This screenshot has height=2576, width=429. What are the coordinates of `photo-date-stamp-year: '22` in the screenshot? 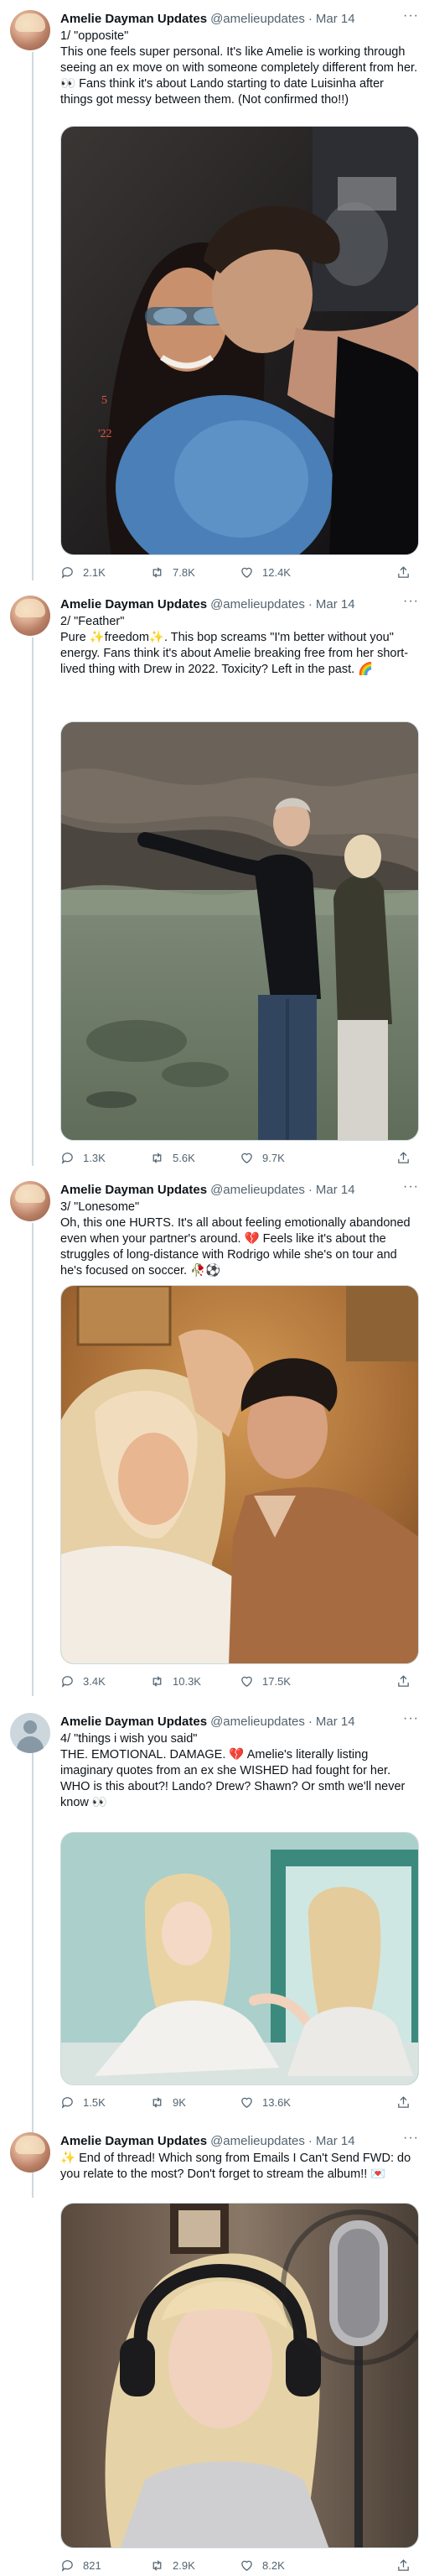 It's located at (105, 434).